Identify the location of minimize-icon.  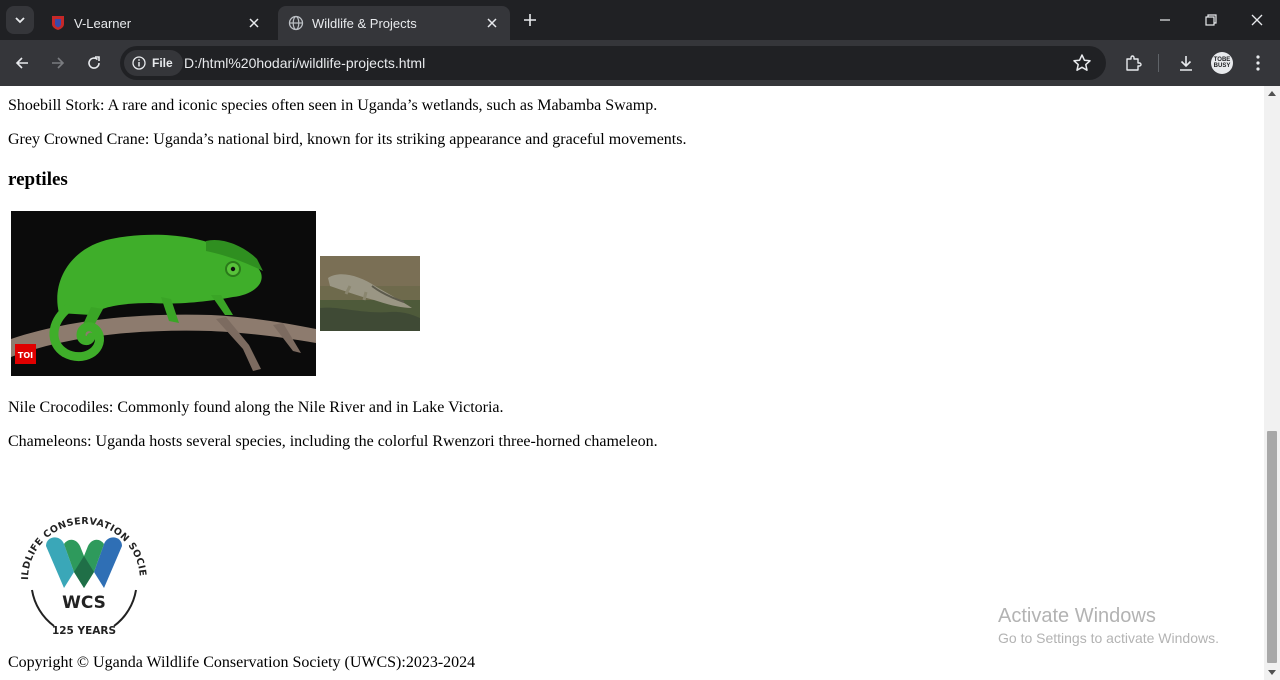
(1165, 20).